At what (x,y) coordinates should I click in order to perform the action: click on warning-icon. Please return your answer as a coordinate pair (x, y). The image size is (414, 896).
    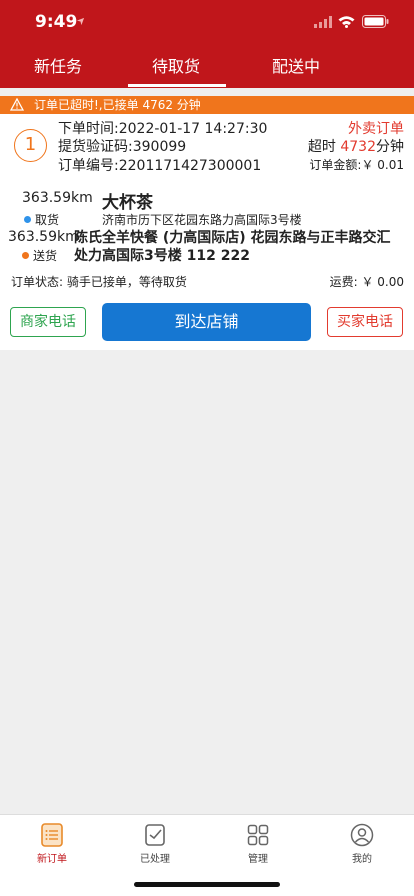
    Looking at the image, I should click on (17, 104).